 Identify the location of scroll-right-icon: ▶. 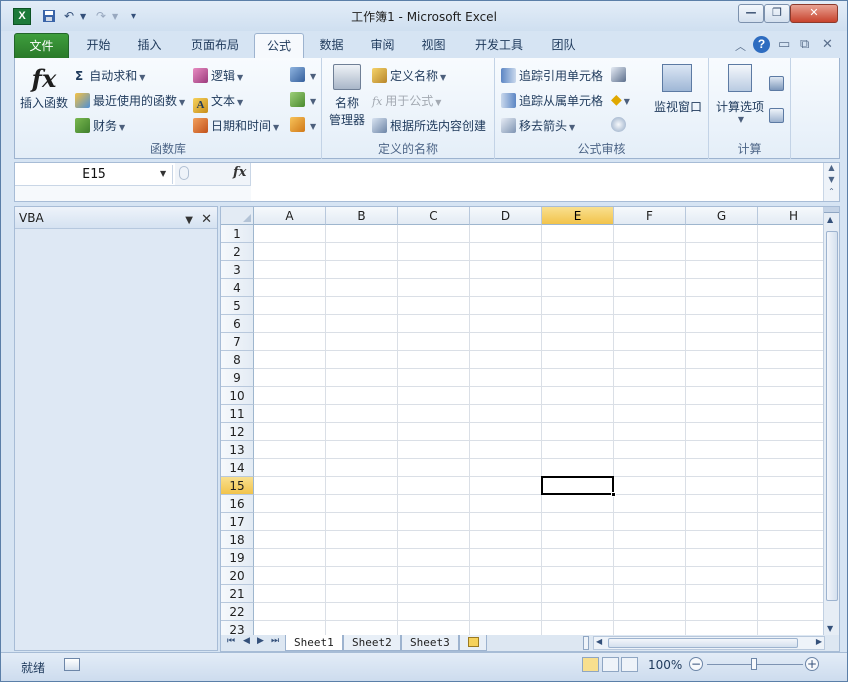
(819, 641).